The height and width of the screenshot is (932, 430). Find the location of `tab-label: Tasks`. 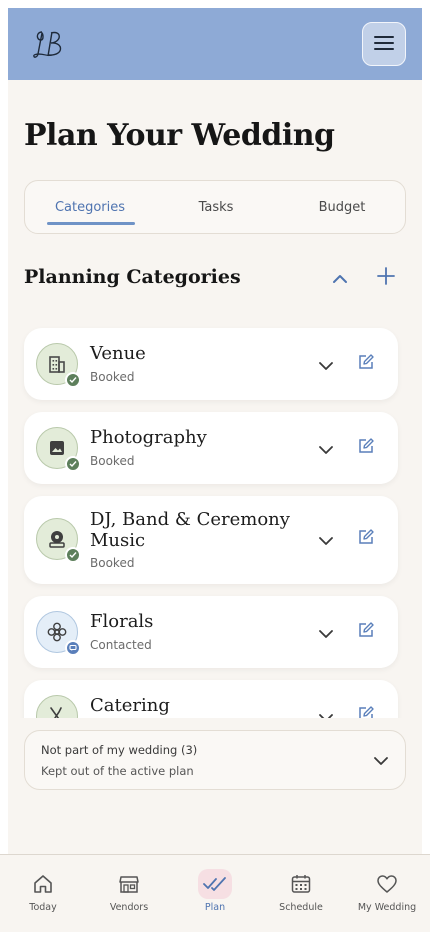

tab-label: Tasks is located at coordinates (216, 207).